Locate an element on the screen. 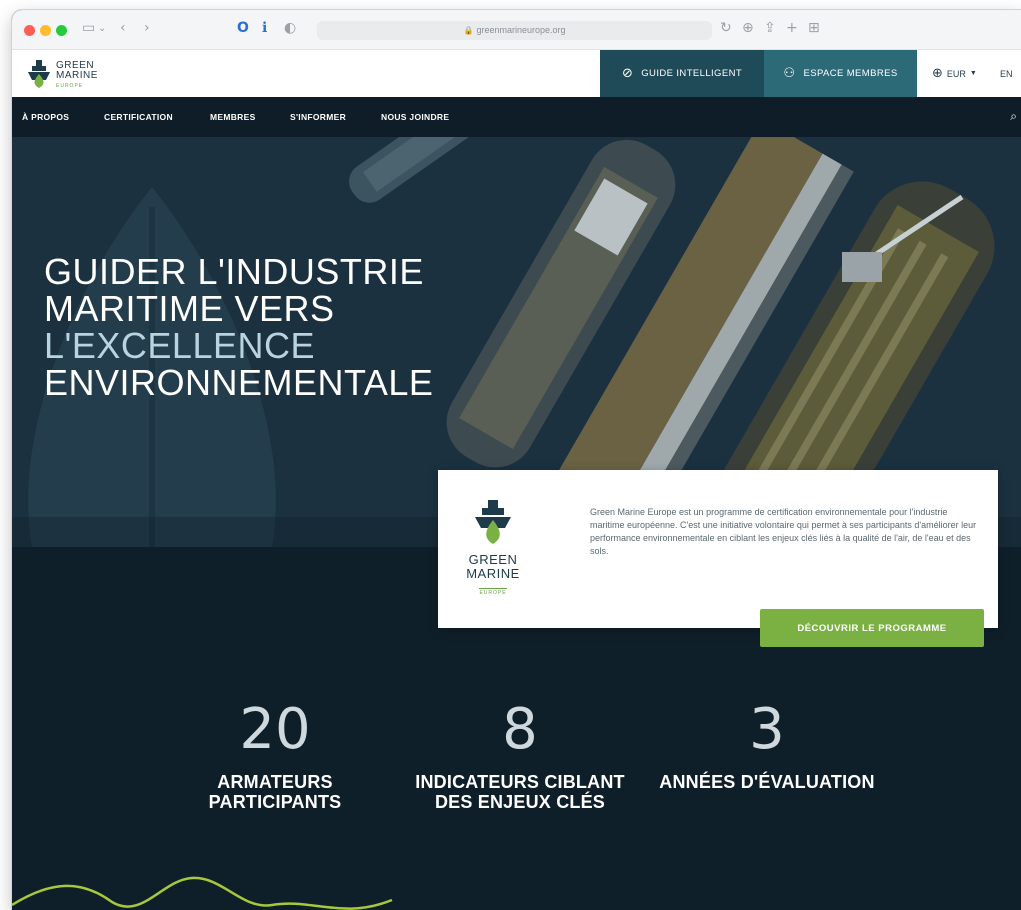  nav-item-nous-joindre: NOUS JOINDRE is located at coordinates (415, 117).